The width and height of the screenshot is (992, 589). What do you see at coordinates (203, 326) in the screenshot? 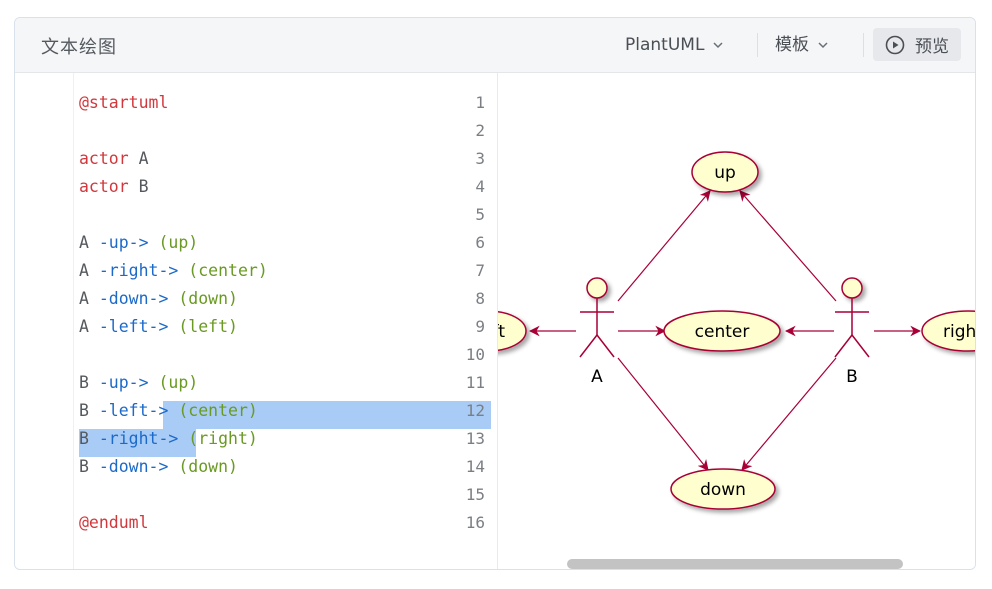
I see `code-token: (left)` at bounding box center [203, 326].